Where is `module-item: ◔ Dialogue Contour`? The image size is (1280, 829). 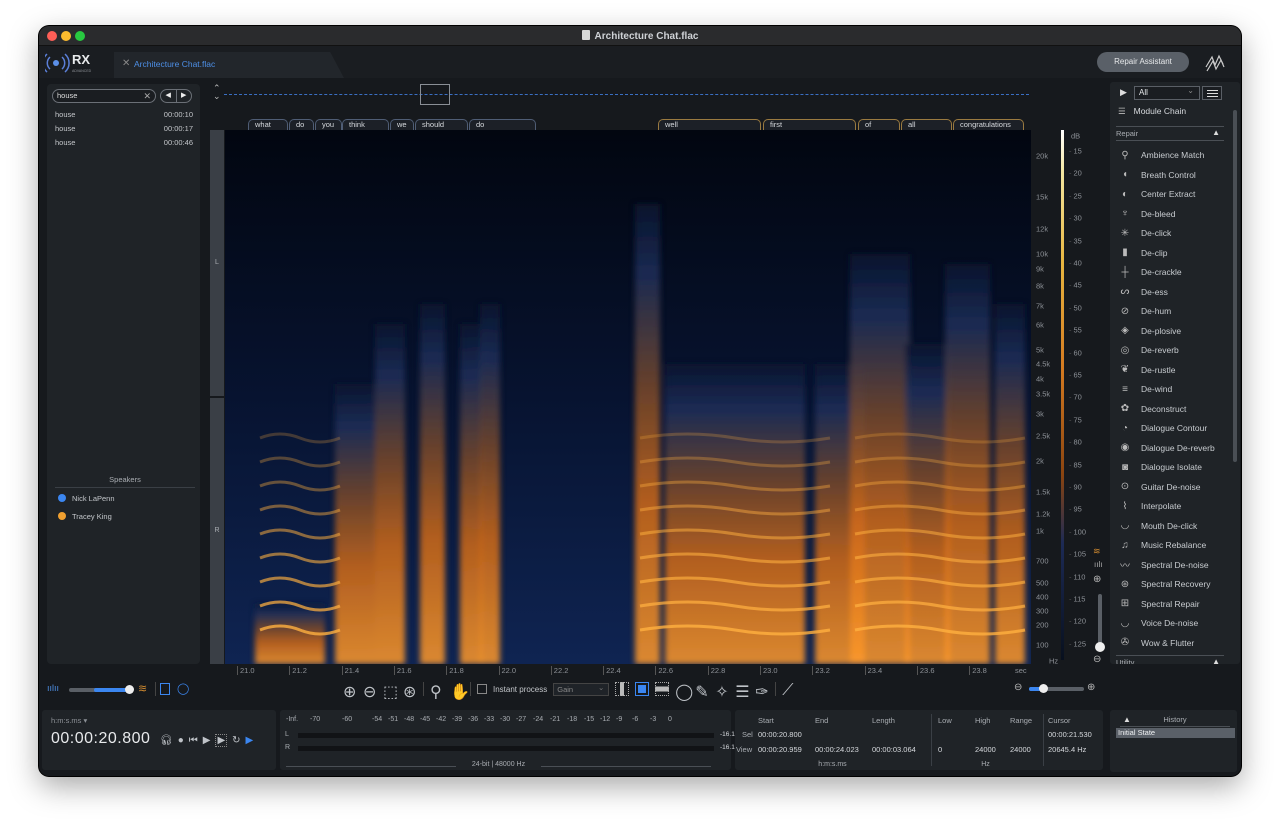 module-item: ◔ Dialogue Contour is located at coordinates (1176, 428).